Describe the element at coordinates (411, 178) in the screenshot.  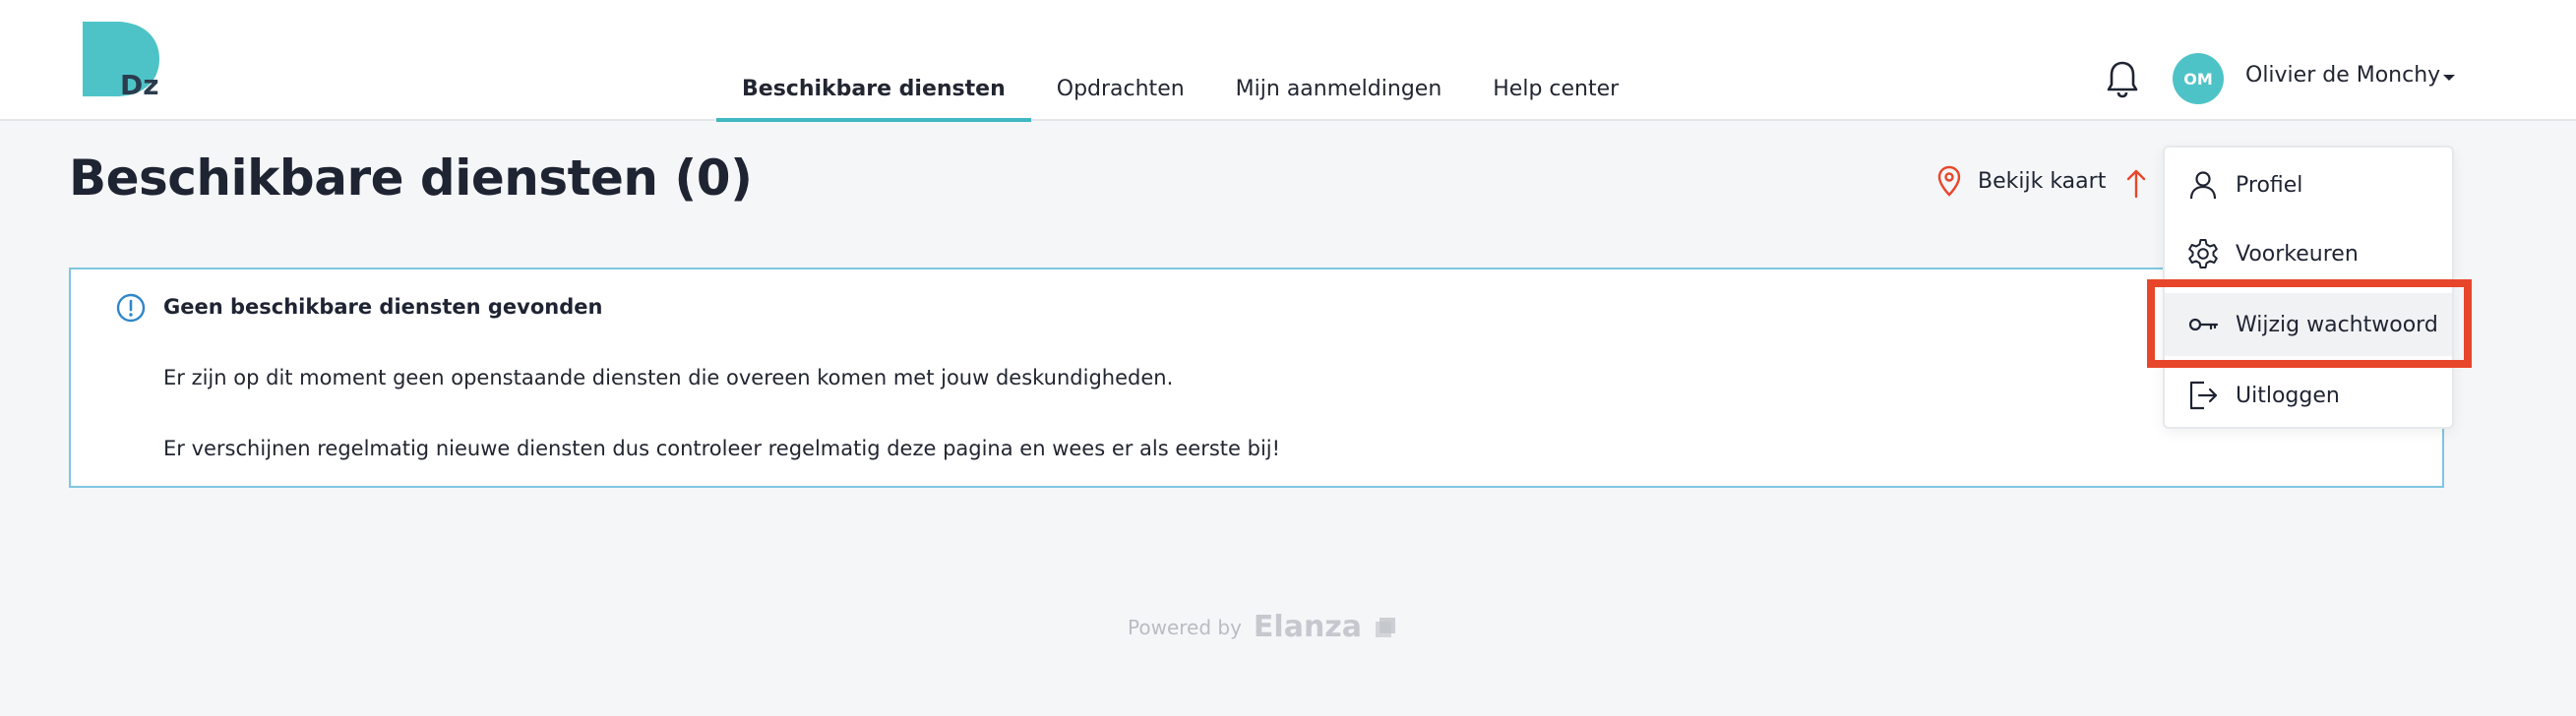
I see `page-title: Beschikbare diensten (0)` at that location.